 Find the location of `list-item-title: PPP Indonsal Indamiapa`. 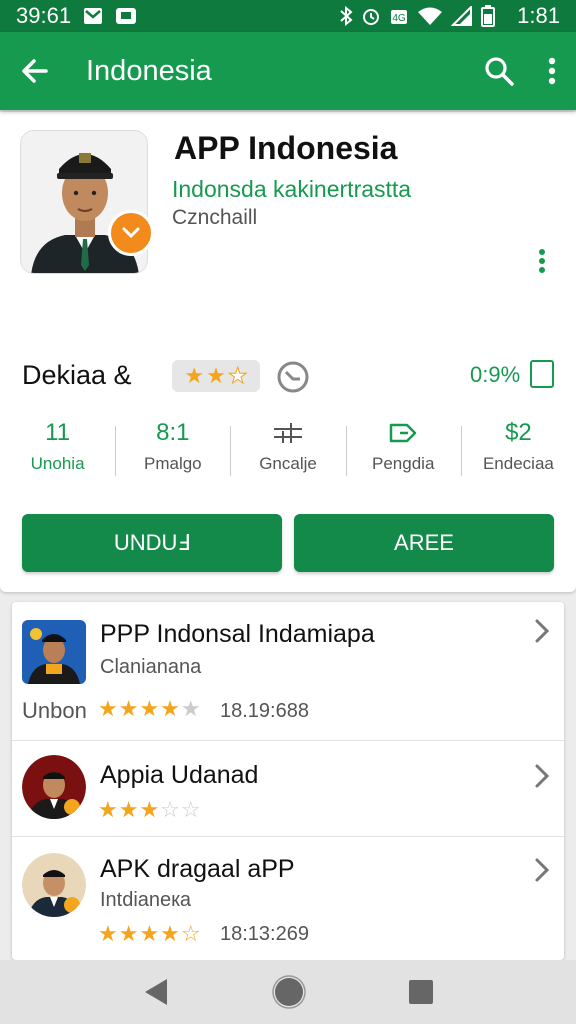

list-item-title: PPP Indonsal Indamiapa is located at coordinates (237, 634).